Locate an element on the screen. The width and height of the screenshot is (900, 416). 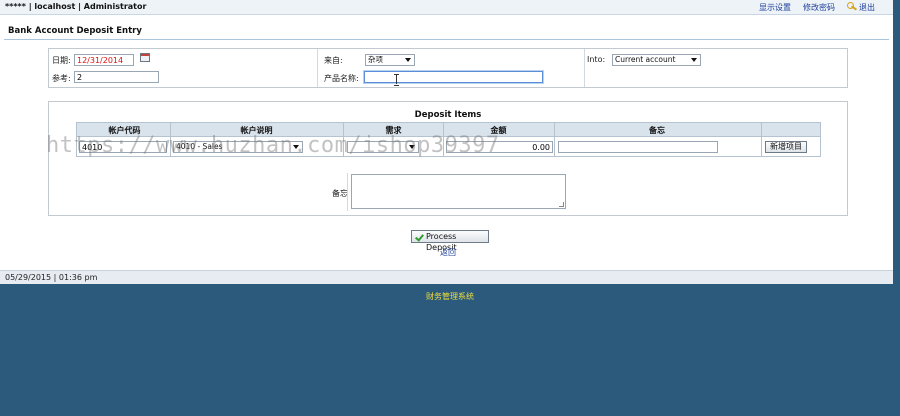
change-password-link: 修改密码 is located at coordinates (819, 7).